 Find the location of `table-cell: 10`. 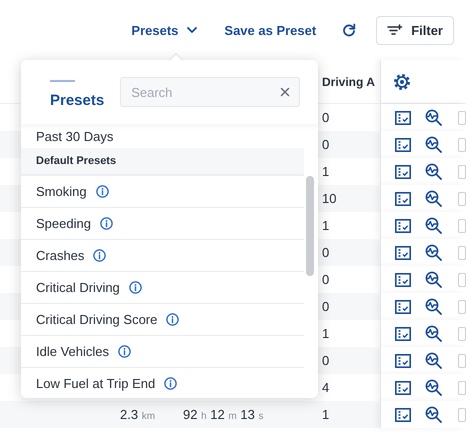

table-cell: 10 is located at coordinates (329, 198).